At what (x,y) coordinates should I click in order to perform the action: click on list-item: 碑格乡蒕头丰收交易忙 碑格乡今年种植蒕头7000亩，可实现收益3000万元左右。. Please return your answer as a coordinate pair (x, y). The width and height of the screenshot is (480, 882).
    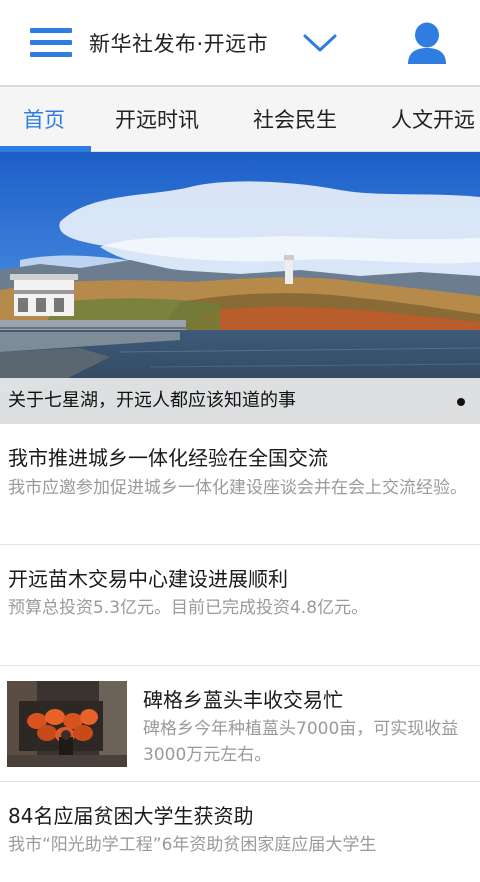
    Looking at the image, I should click on (240, 724).